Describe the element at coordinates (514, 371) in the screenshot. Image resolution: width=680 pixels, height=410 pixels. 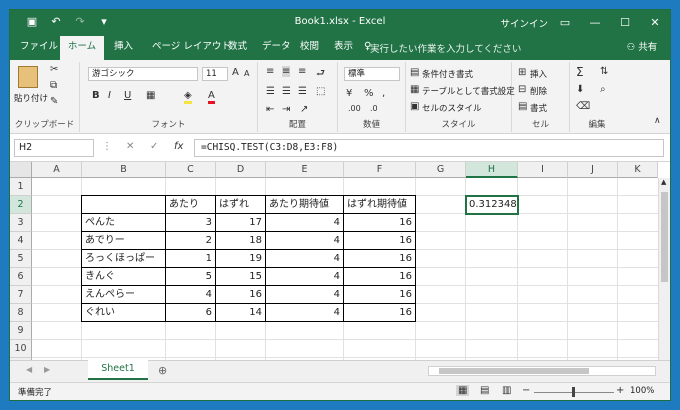
I see `horizontal-scroll-thumb` at that location.